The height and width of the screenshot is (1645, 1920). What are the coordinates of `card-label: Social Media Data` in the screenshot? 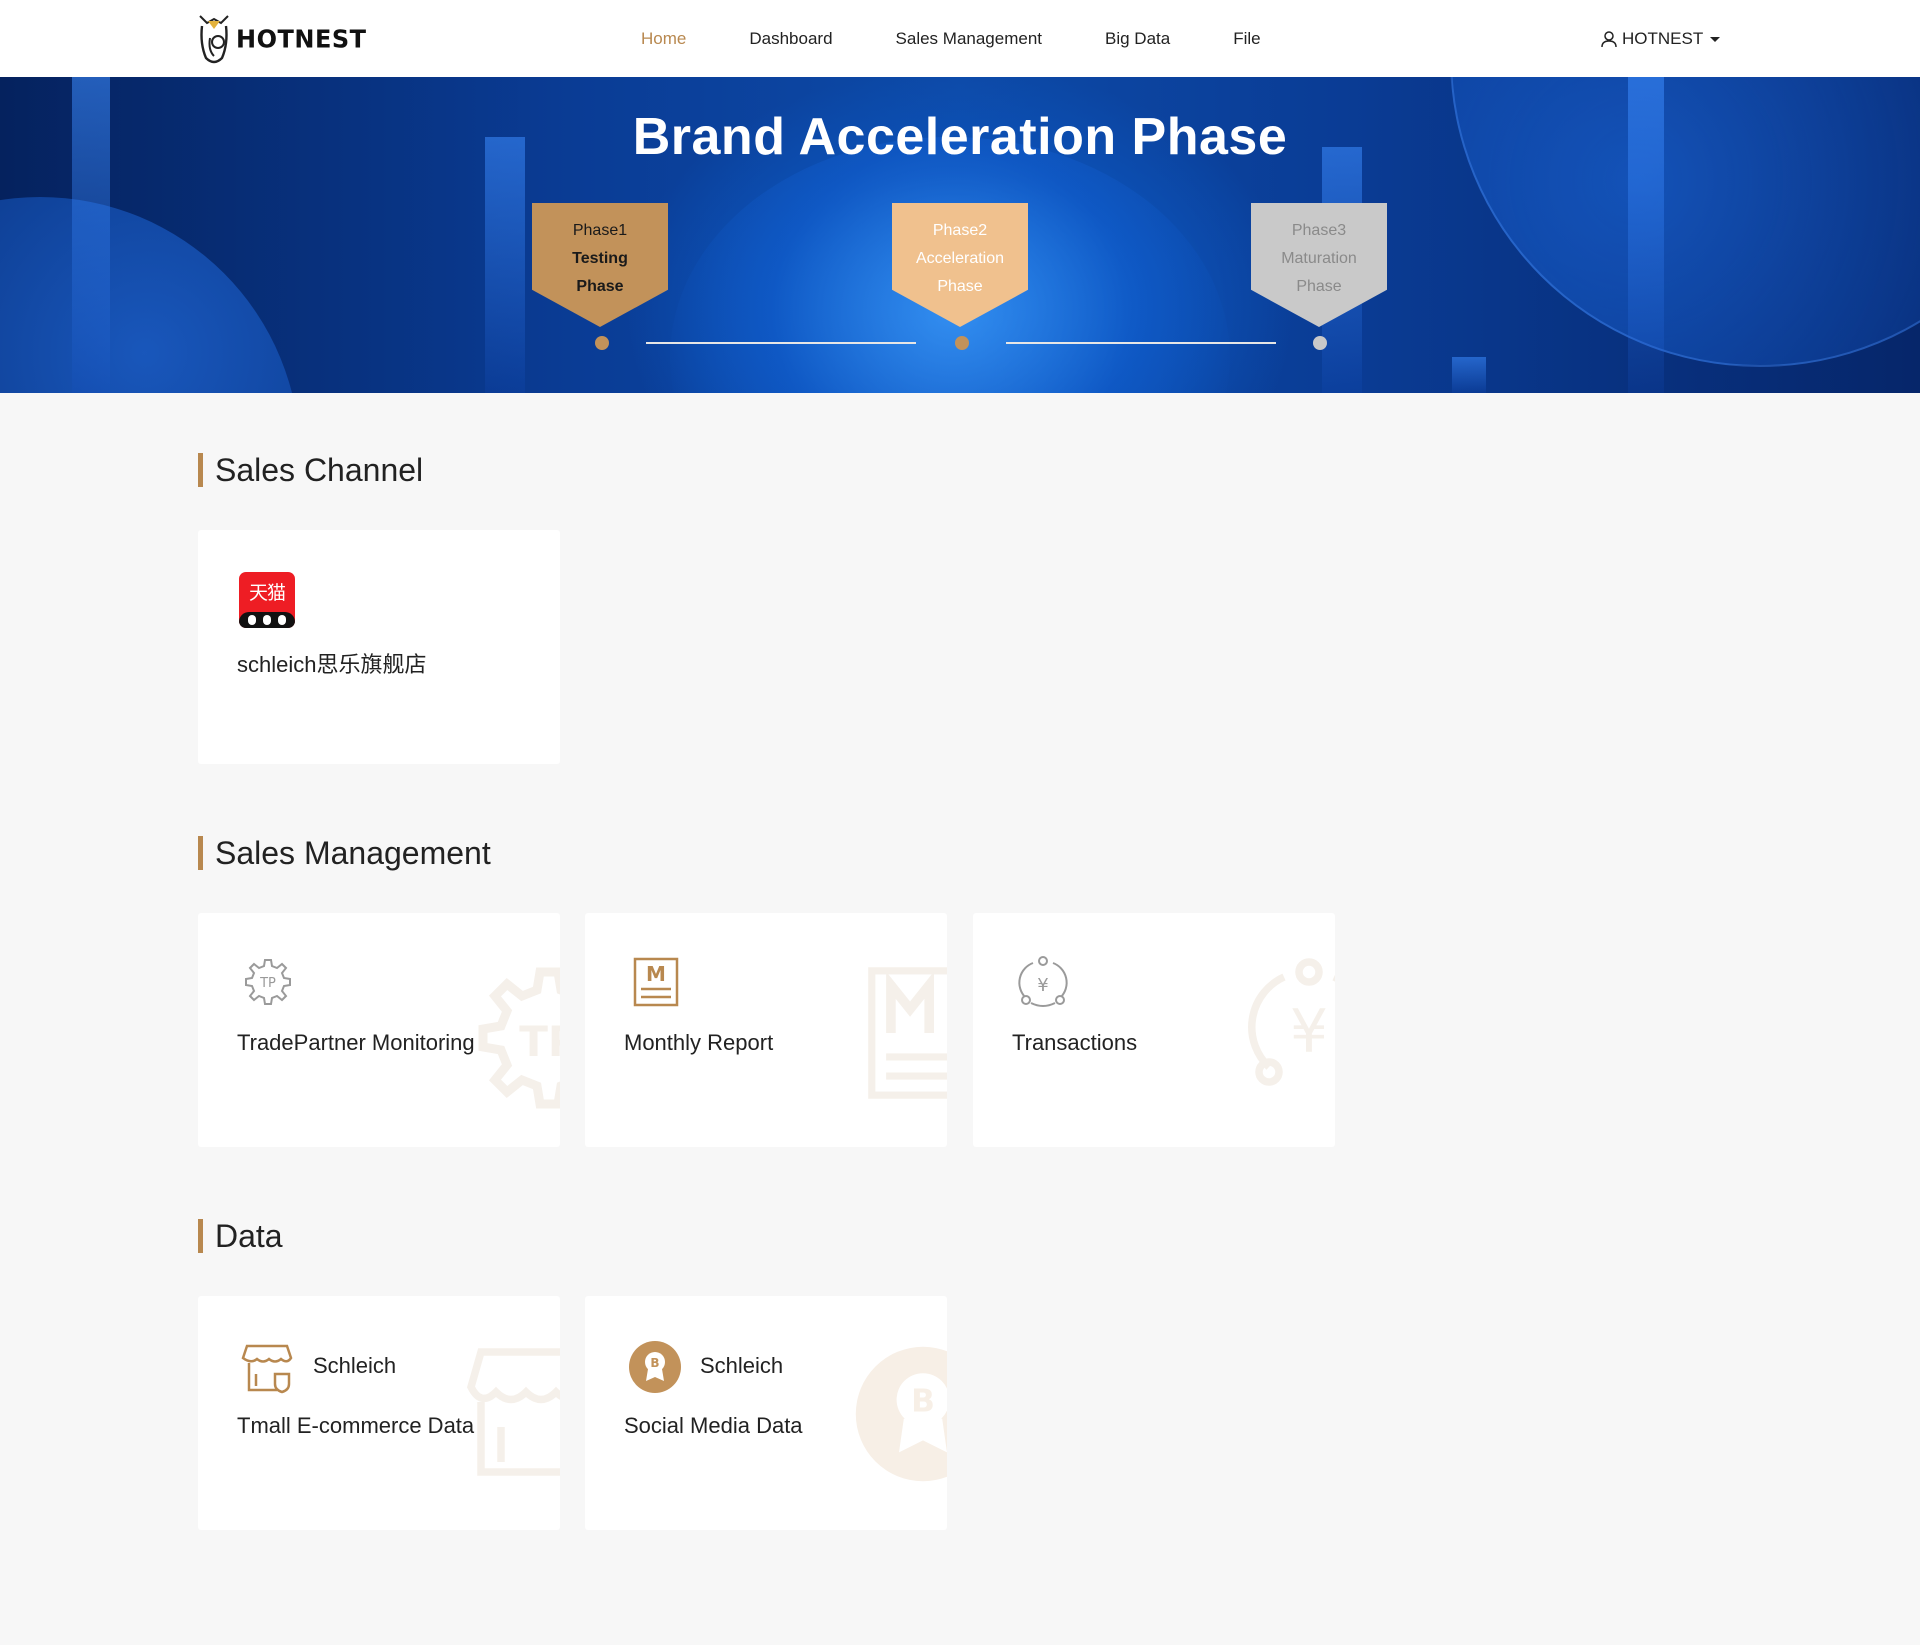 It's located at (713, 1425).